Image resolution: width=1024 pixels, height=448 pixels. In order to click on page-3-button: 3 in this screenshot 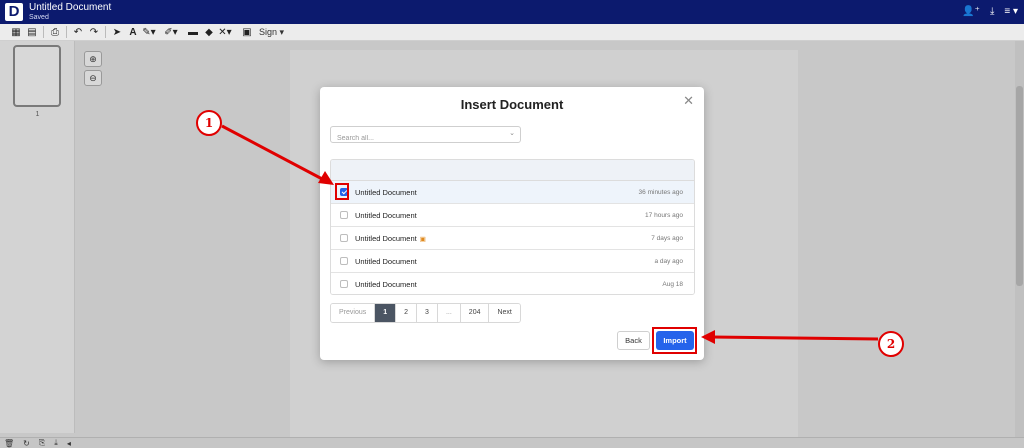, I will do `click(427, 313)`.